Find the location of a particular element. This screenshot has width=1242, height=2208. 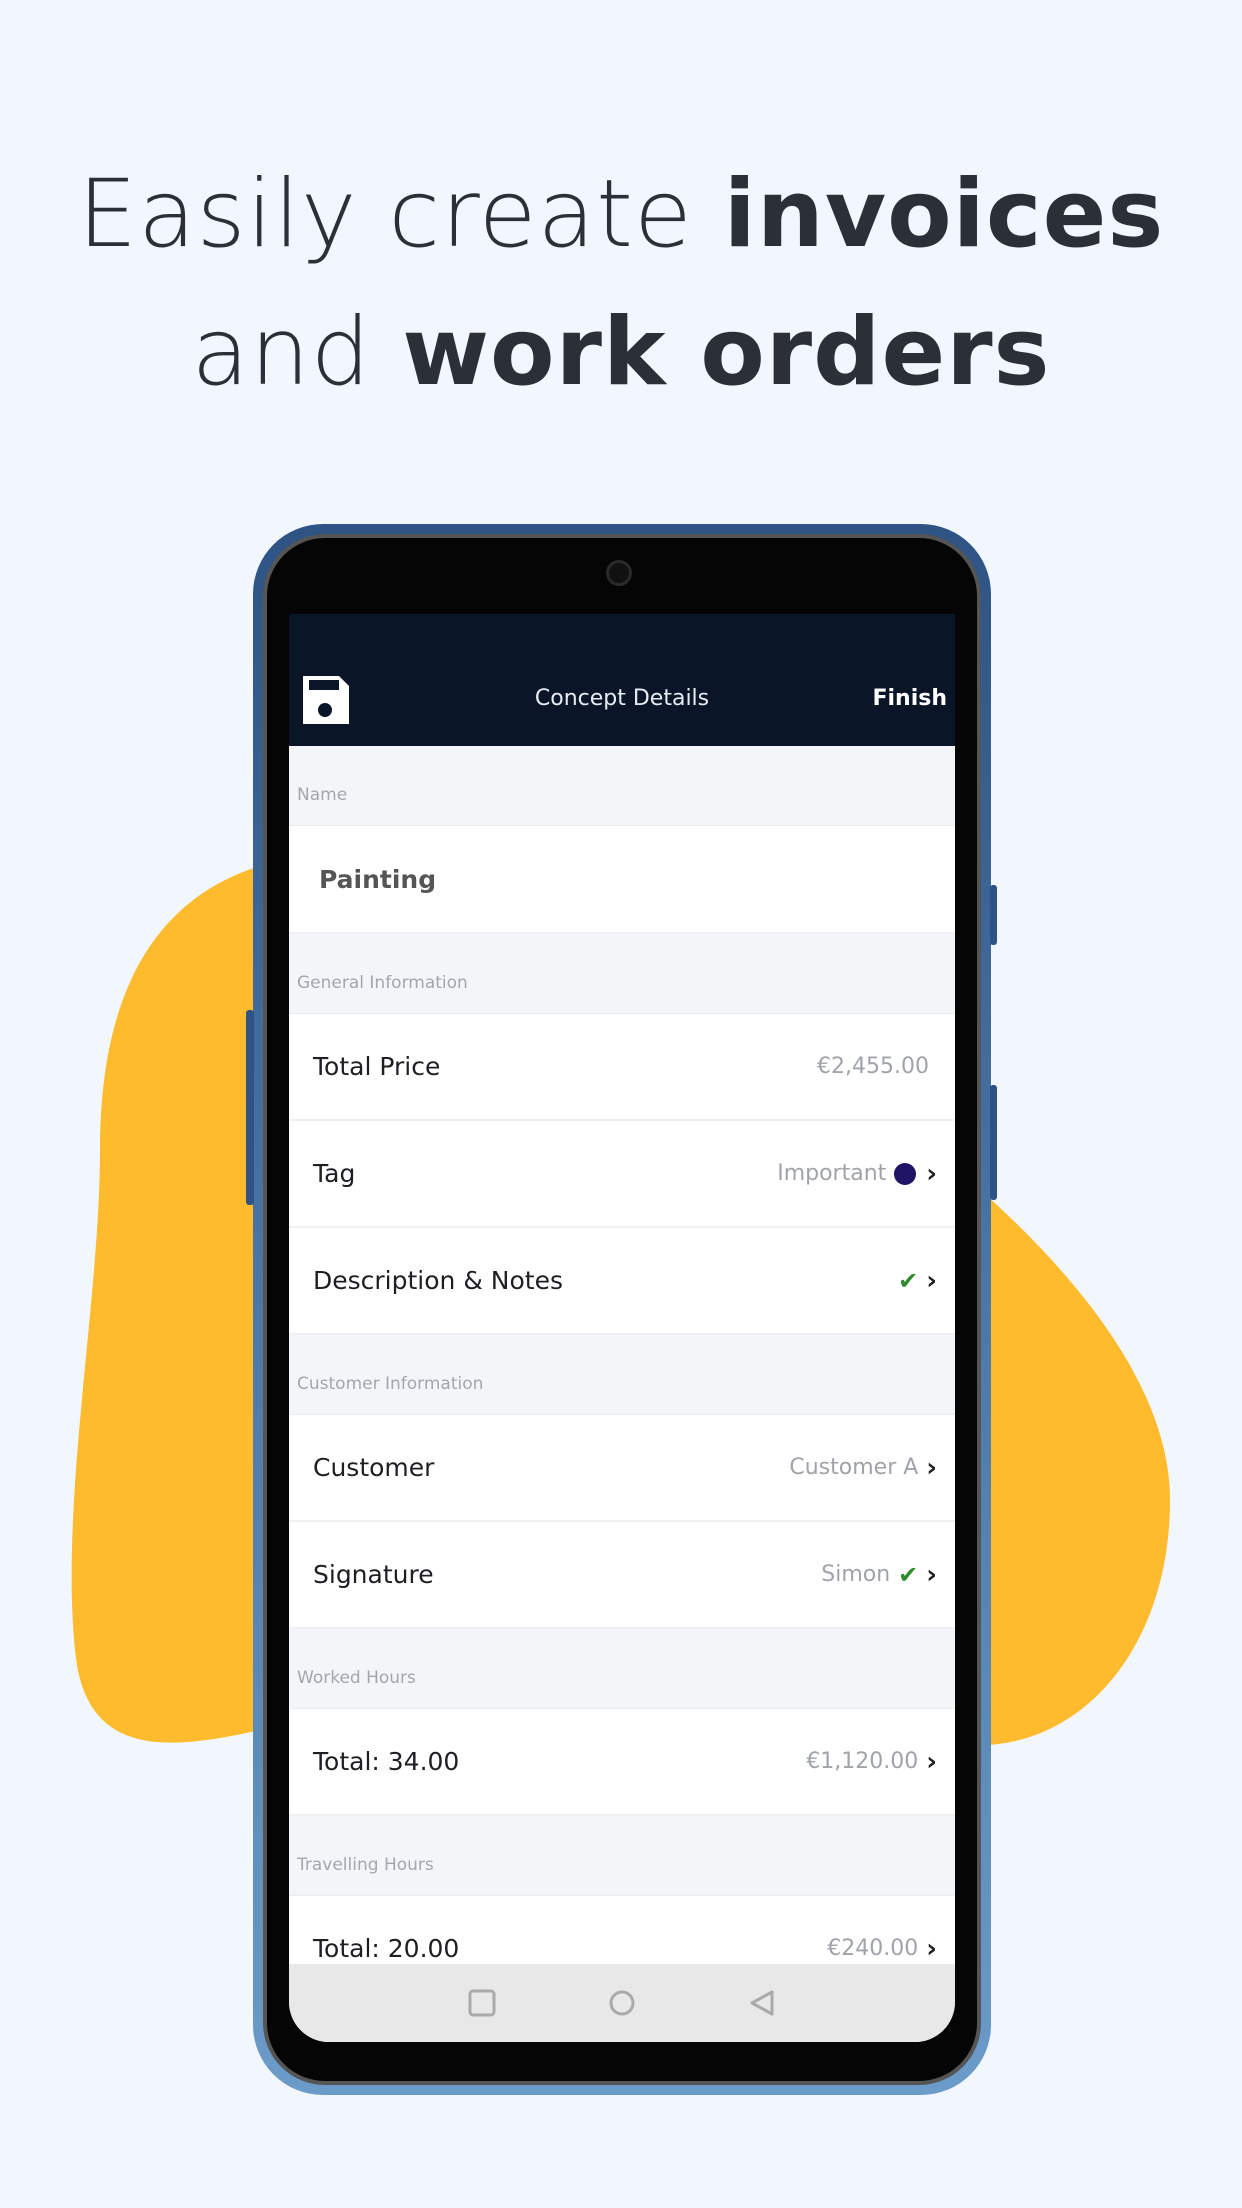

row-label: Description & Notes is located at coordinates (438, 1280).